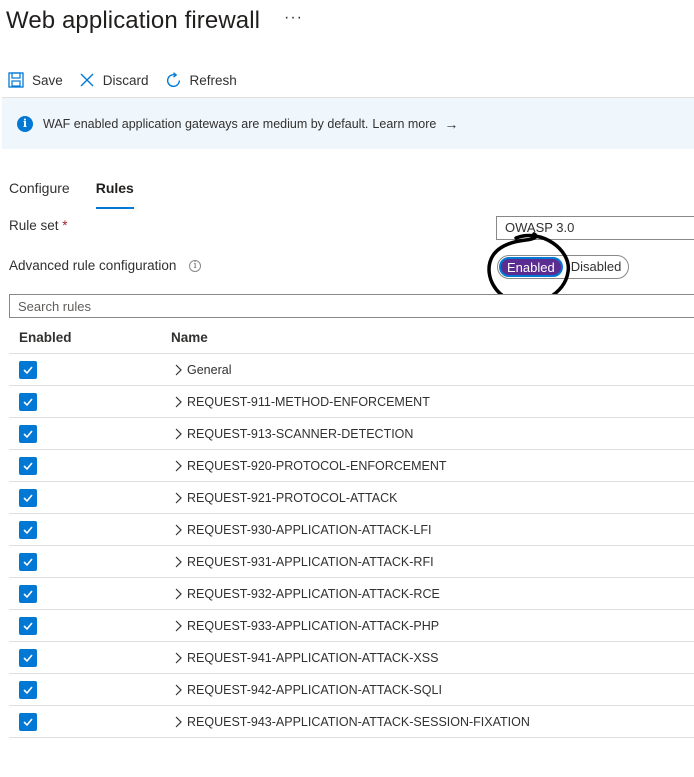  Describe the element at coordinates (284, 498) in the screenshot. I see `rule-group-expander: REQUEST-921-PROTOCOL-ATTACK` at that location.